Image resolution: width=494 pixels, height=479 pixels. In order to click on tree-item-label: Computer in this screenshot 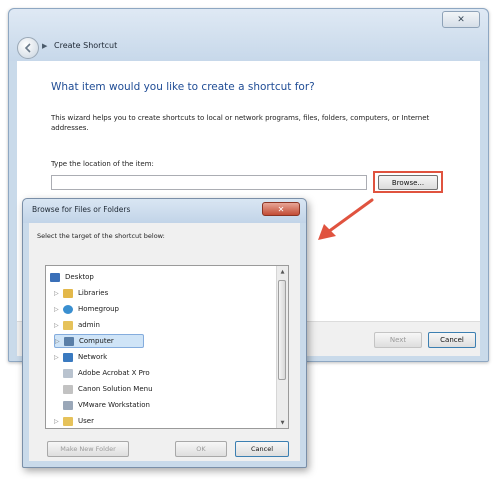, I will do `click(96, 341)`.